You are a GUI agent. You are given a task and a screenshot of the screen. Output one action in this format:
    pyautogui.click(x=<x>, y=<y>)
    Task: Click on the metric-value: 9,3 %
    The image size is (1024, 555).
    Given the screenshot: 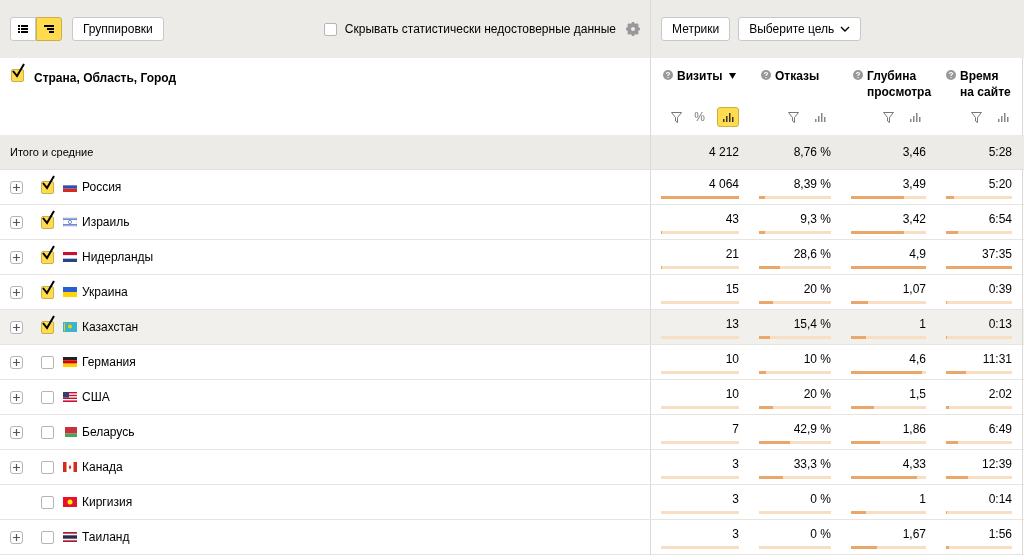 What is the action you would take?
    pyautogui.click(x=815, y=219)
    